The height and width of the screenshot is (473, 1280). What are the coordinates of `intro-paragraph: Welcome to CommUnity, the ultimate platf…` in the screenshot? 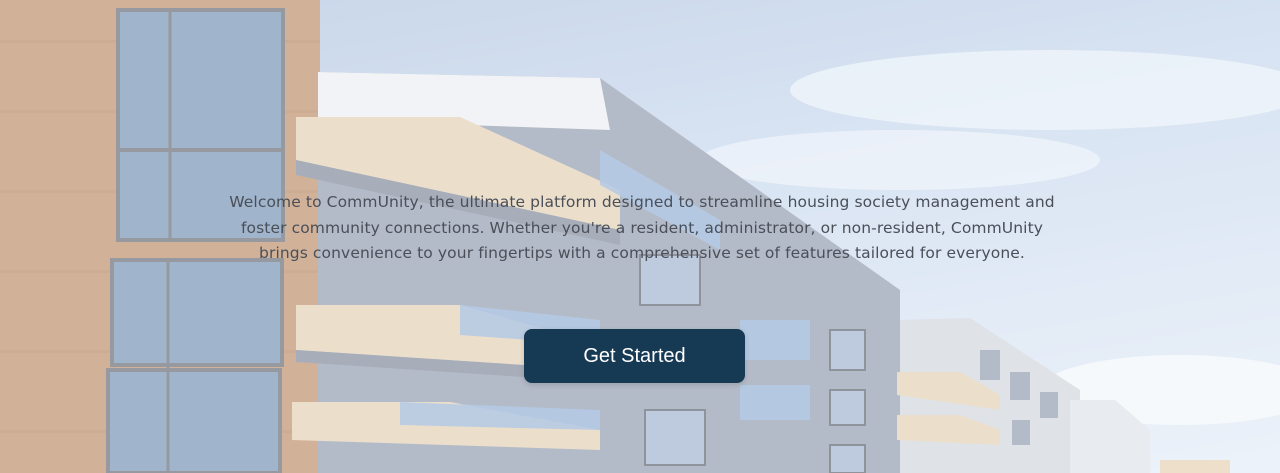 It's located at (642, 227).